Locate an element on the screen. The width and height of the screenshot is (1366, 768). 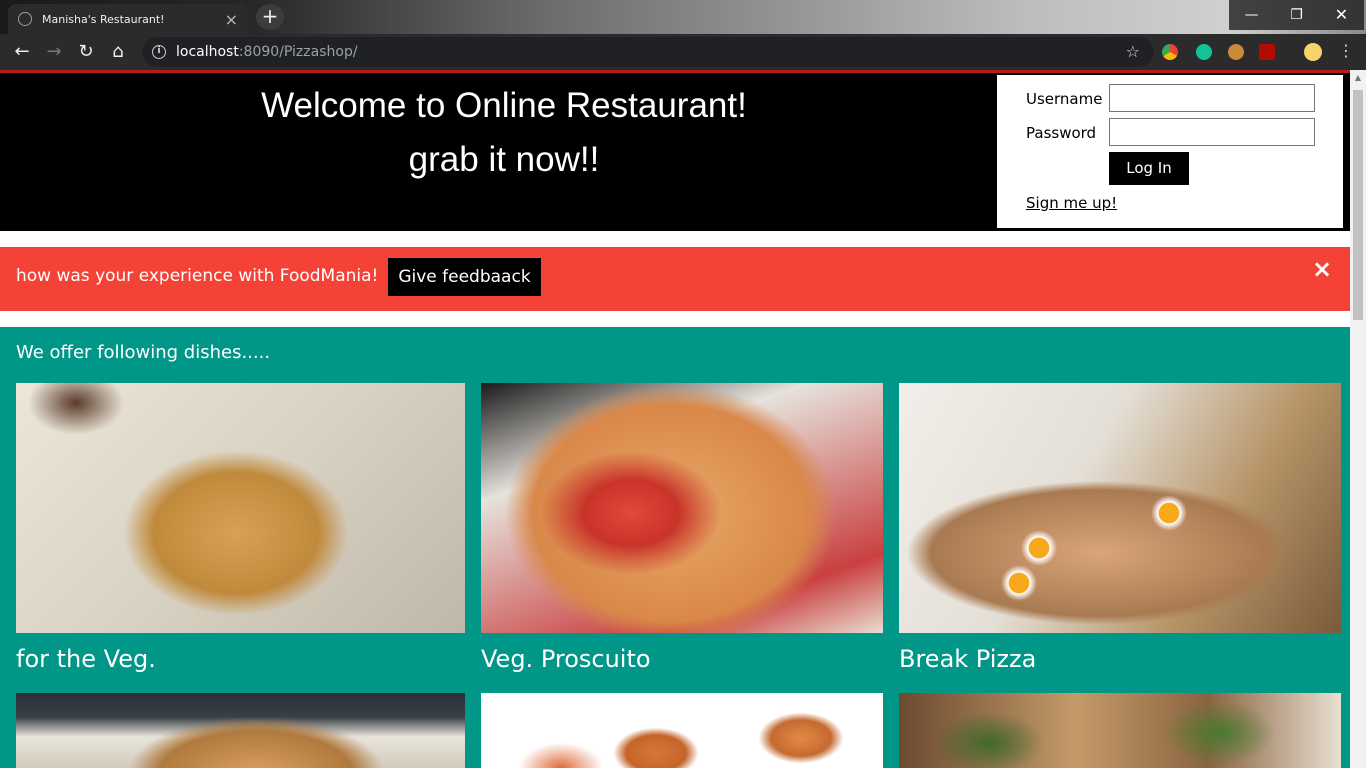
feedback-text: how was your experience with FoodMania! is located at coordinates (197, 276).